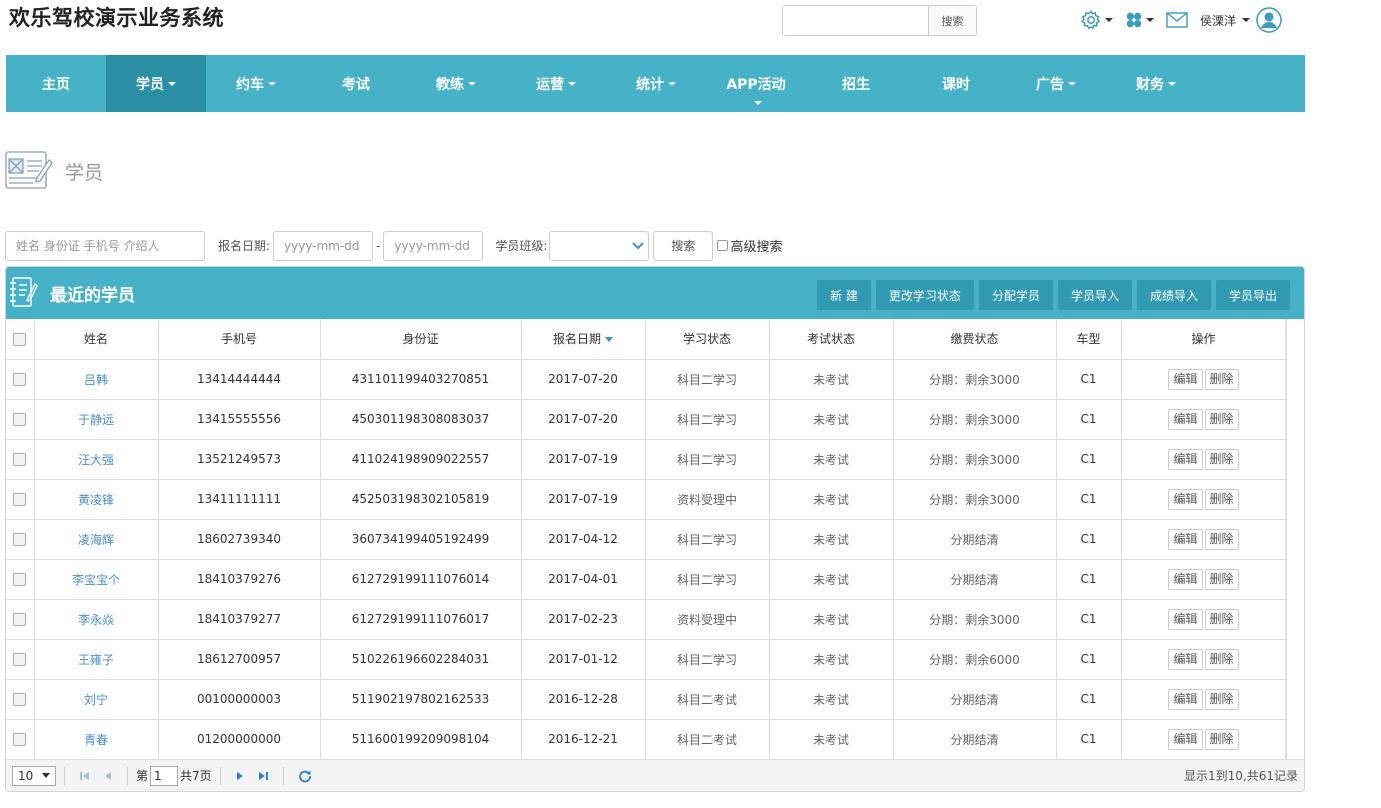  I want to click on nav-item-3: 考试, so click(356, 83).